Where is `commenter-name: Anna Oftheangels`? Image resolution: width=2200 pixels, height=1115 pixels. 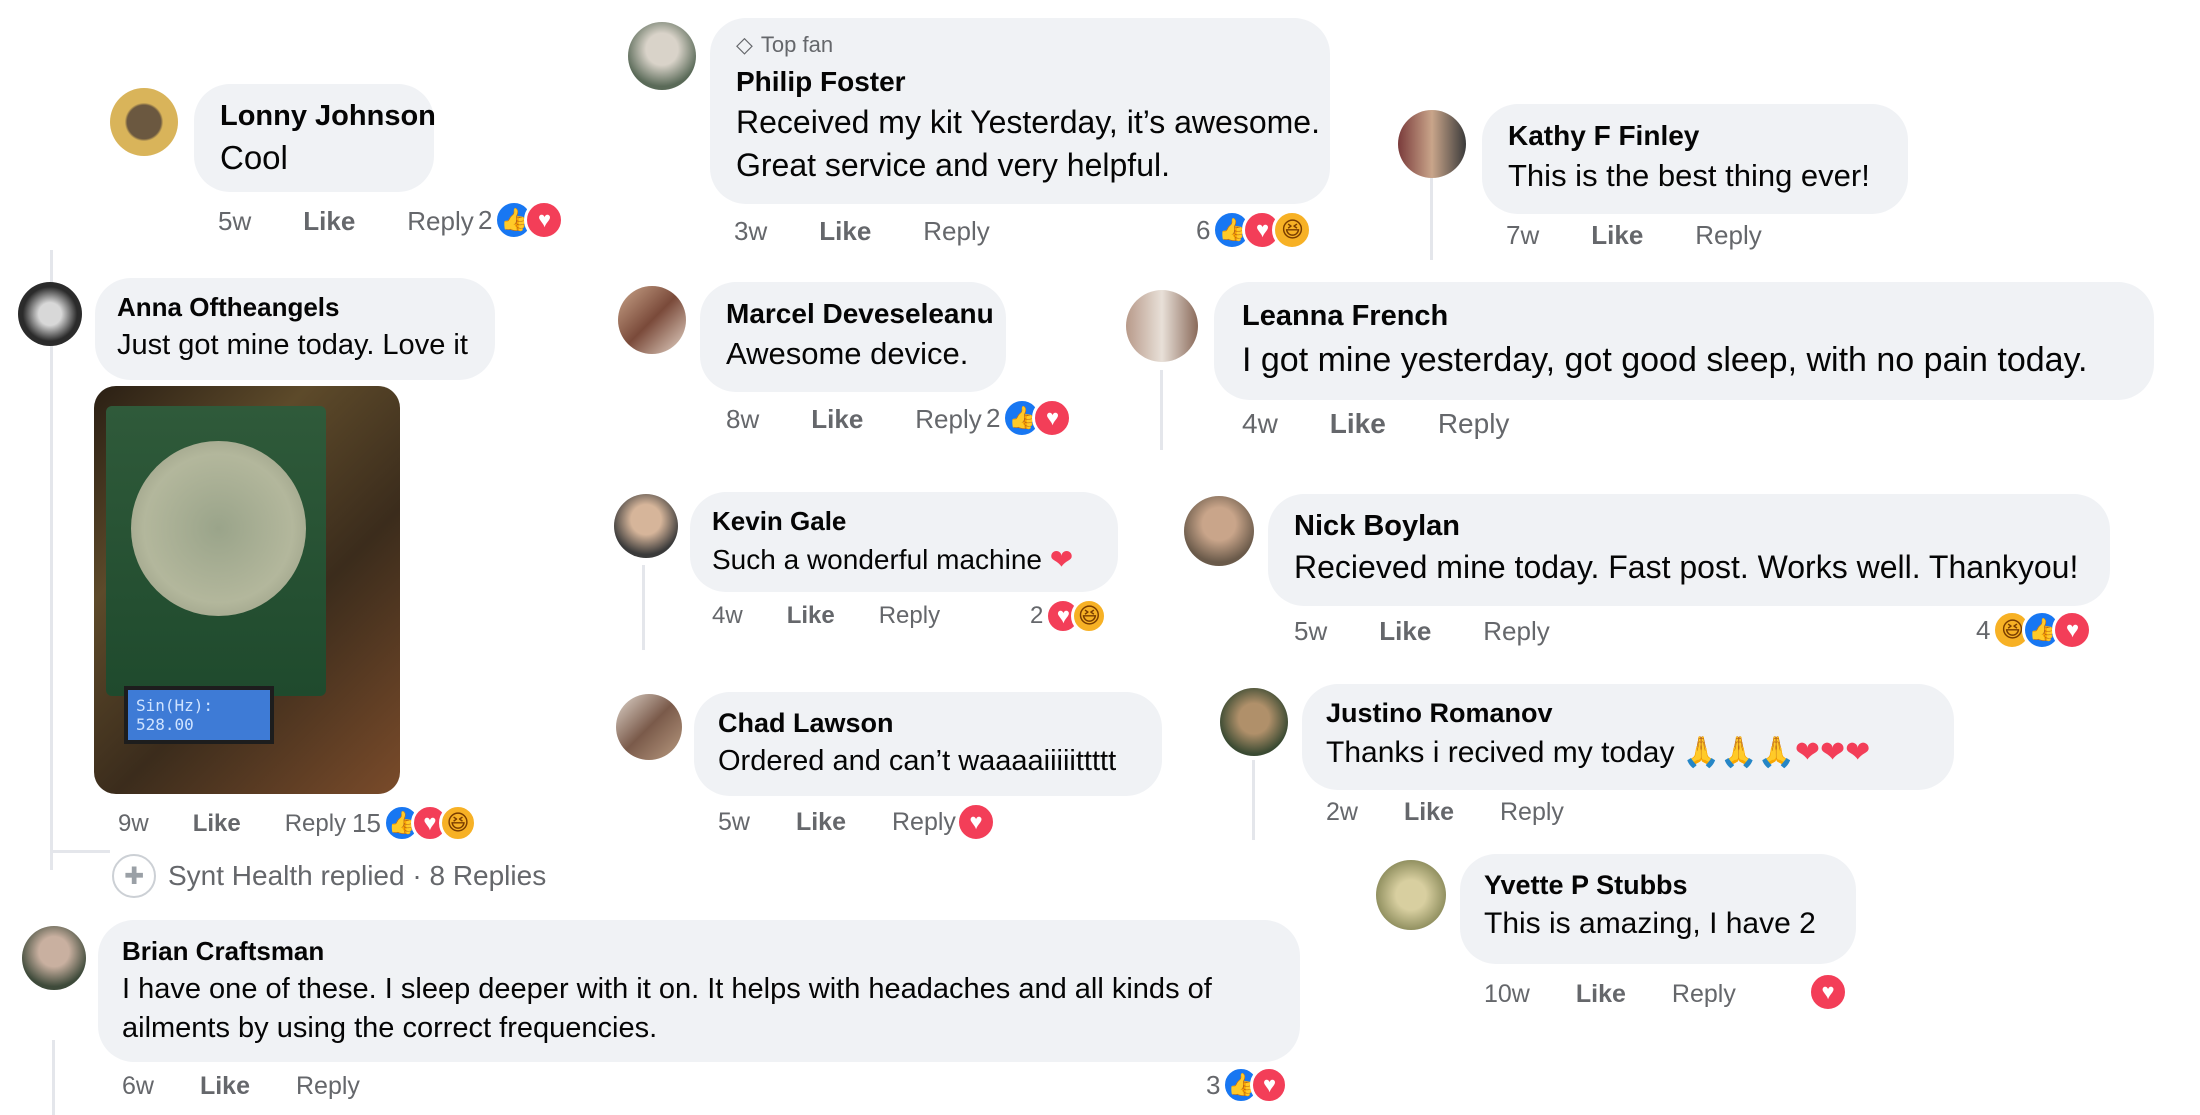 commenter-name: Anna Oftheangels is located at coordinates (295, 307).